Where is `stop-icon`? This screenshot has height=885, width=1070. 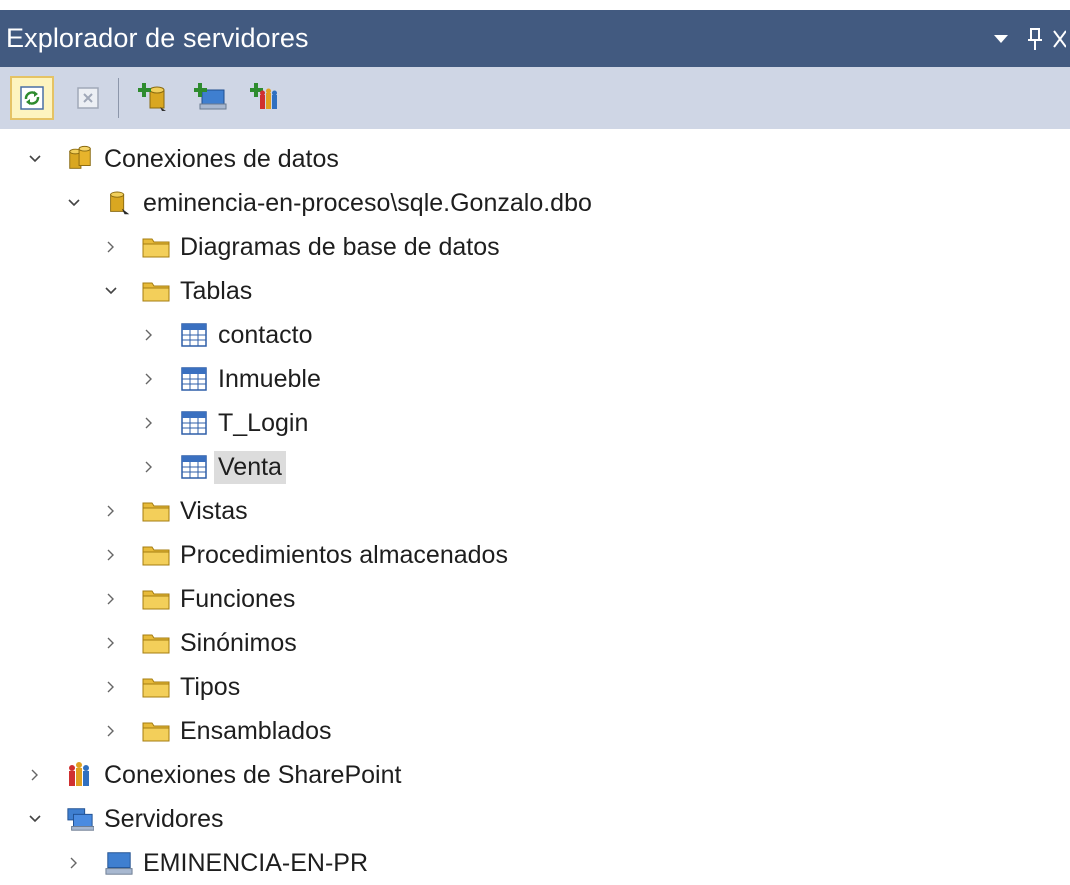
stop-icon is located at coordinates (88, 98).